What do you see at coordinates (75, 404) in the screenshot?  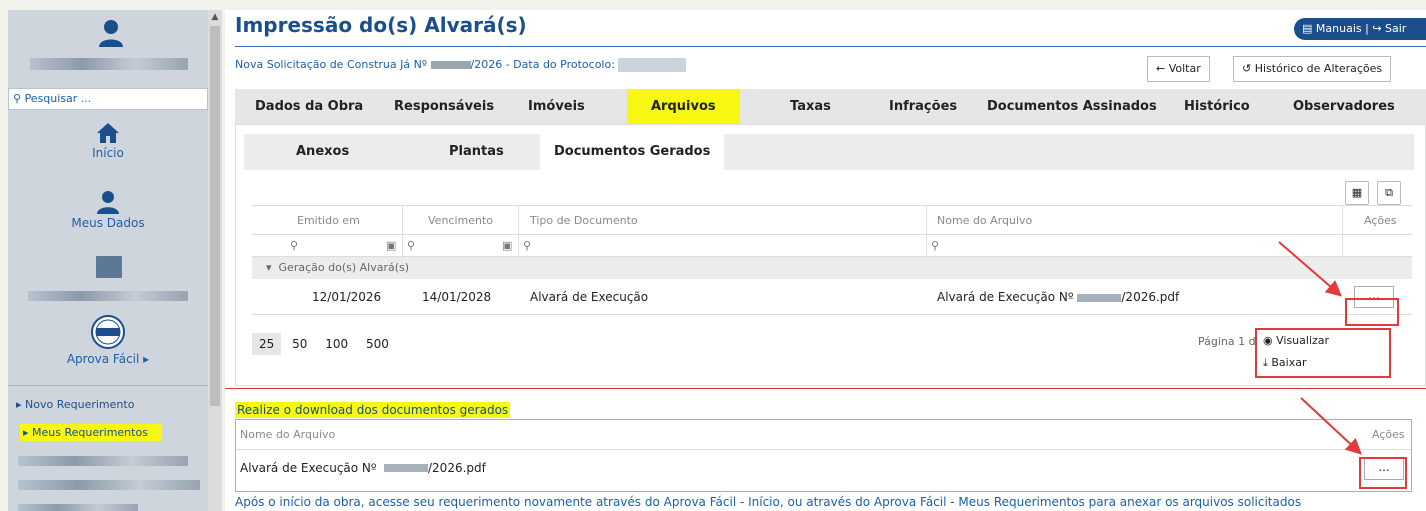 I see `link-novo-requerimento: ▸ Novo Requerimento` at bounding box center [75, 404].